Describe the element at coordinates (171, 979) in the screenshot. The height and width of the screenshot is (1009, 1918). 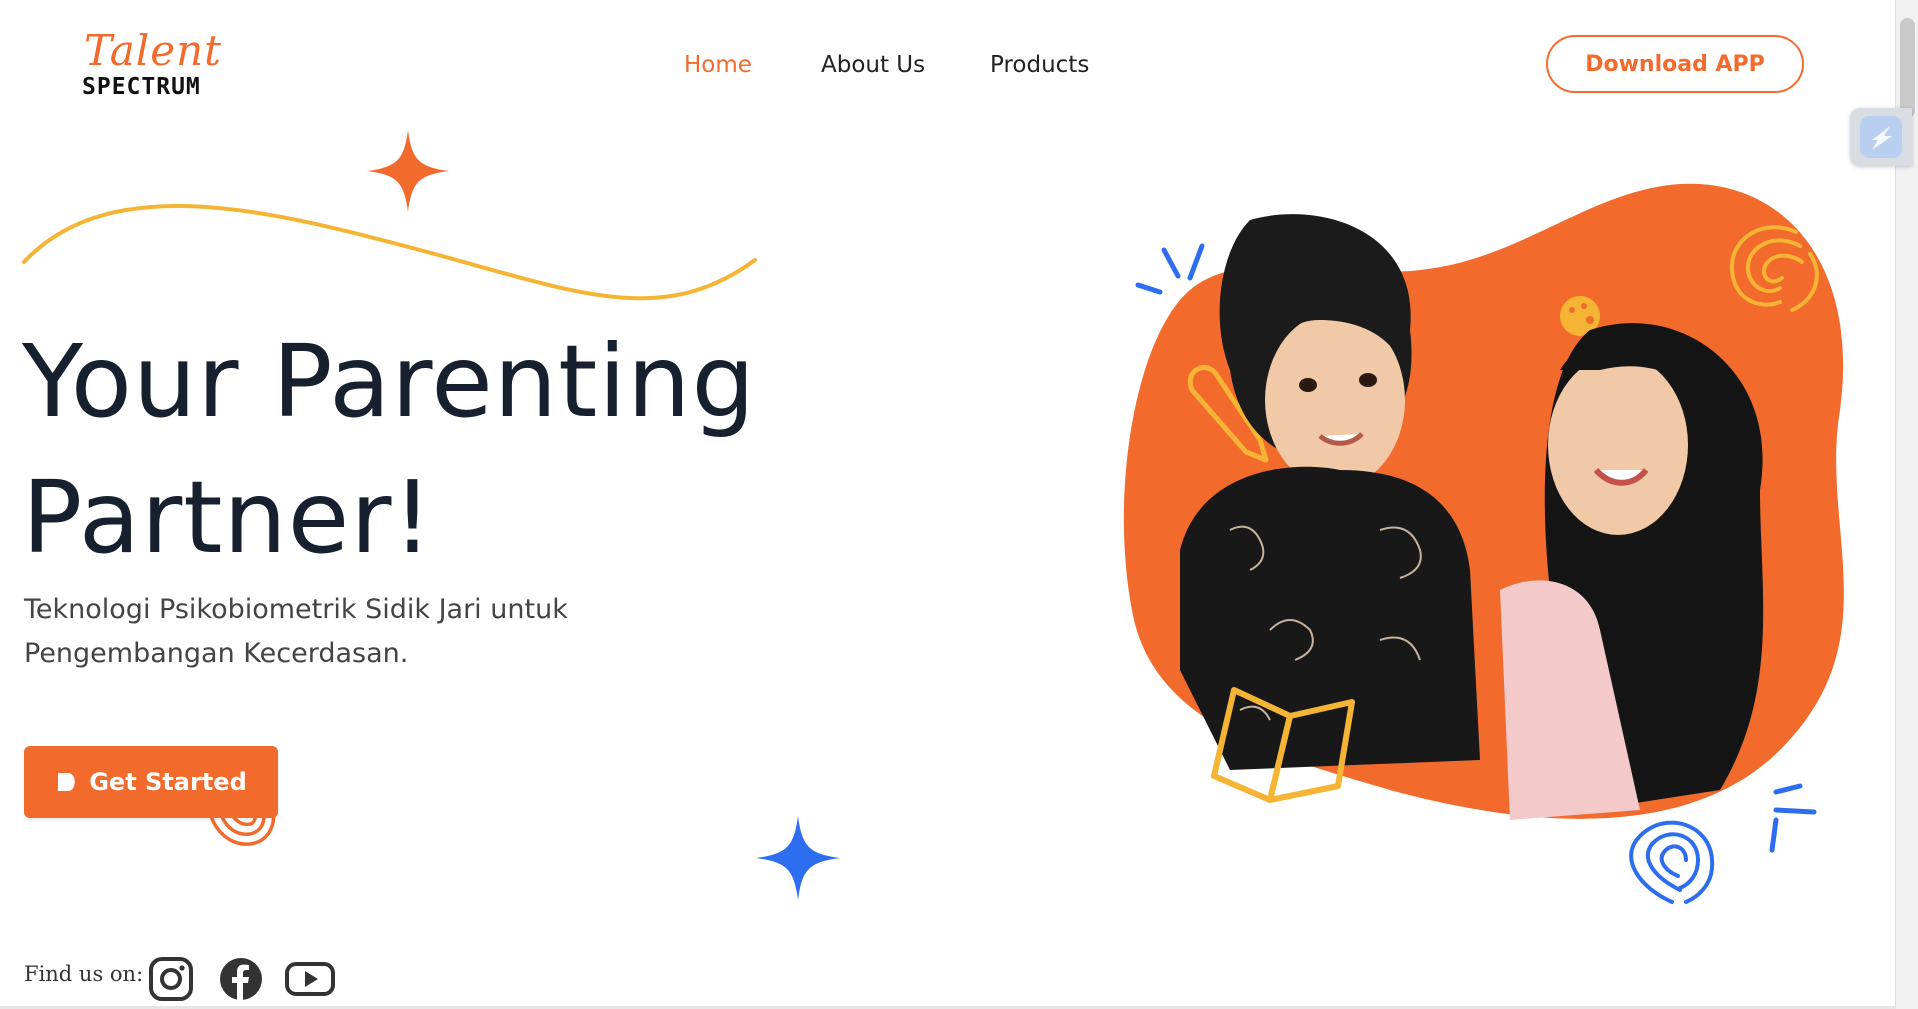
I see `instagram-icon` at that location.